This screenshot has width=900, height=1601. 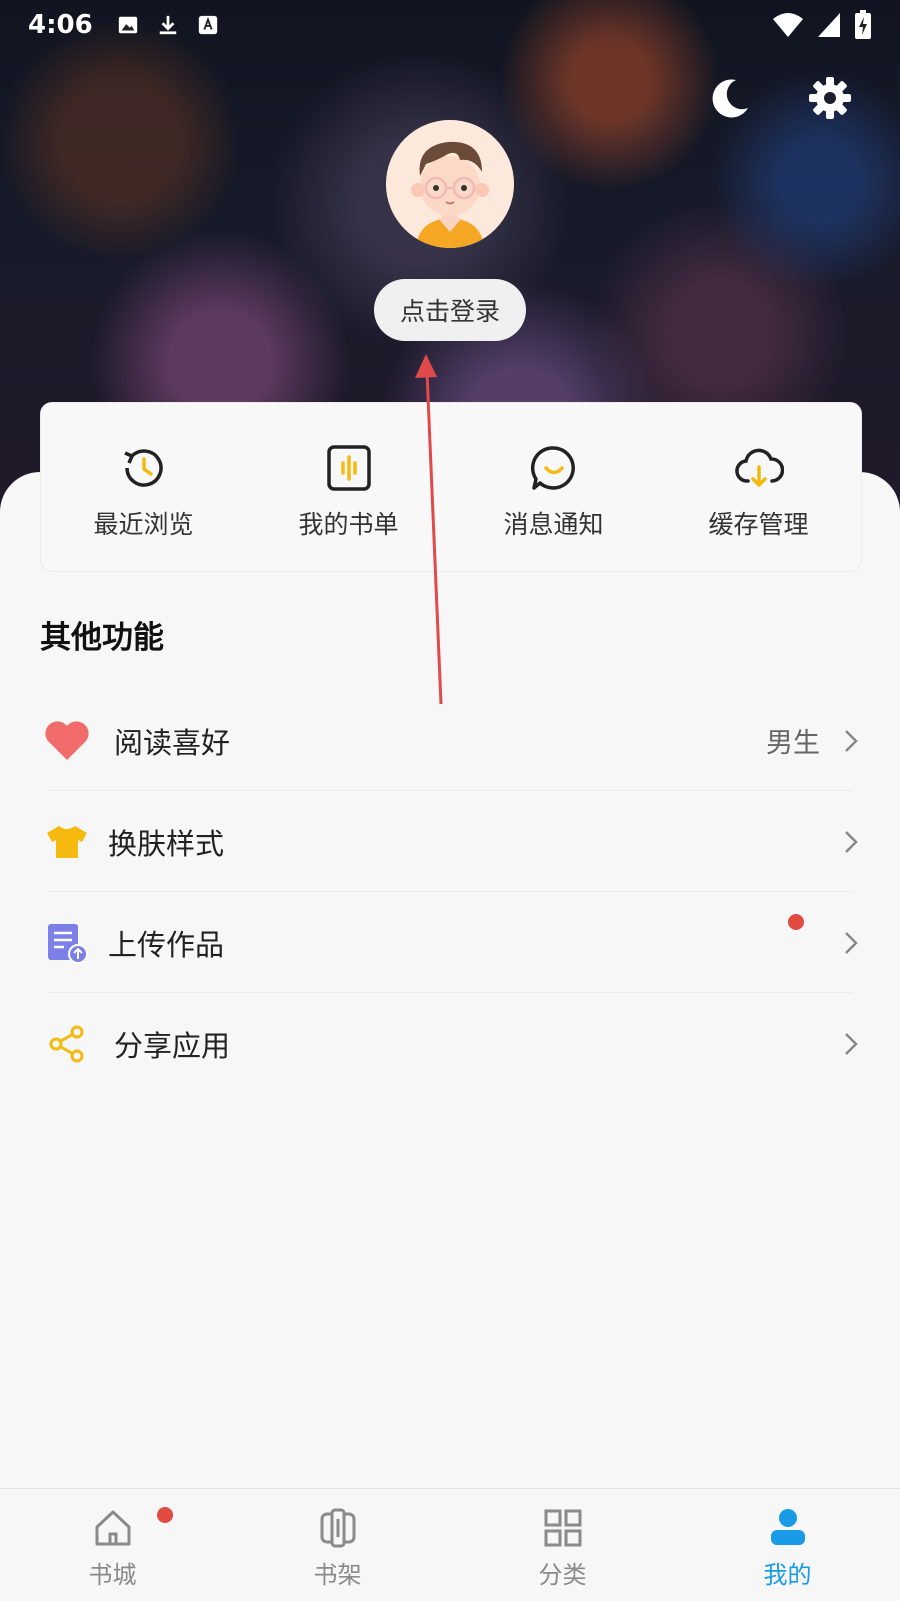 What do you see at coordinates (166, 944) in the screenshot?
I see `menu-item-label: 上传作品` at bounding box center [166, 944].